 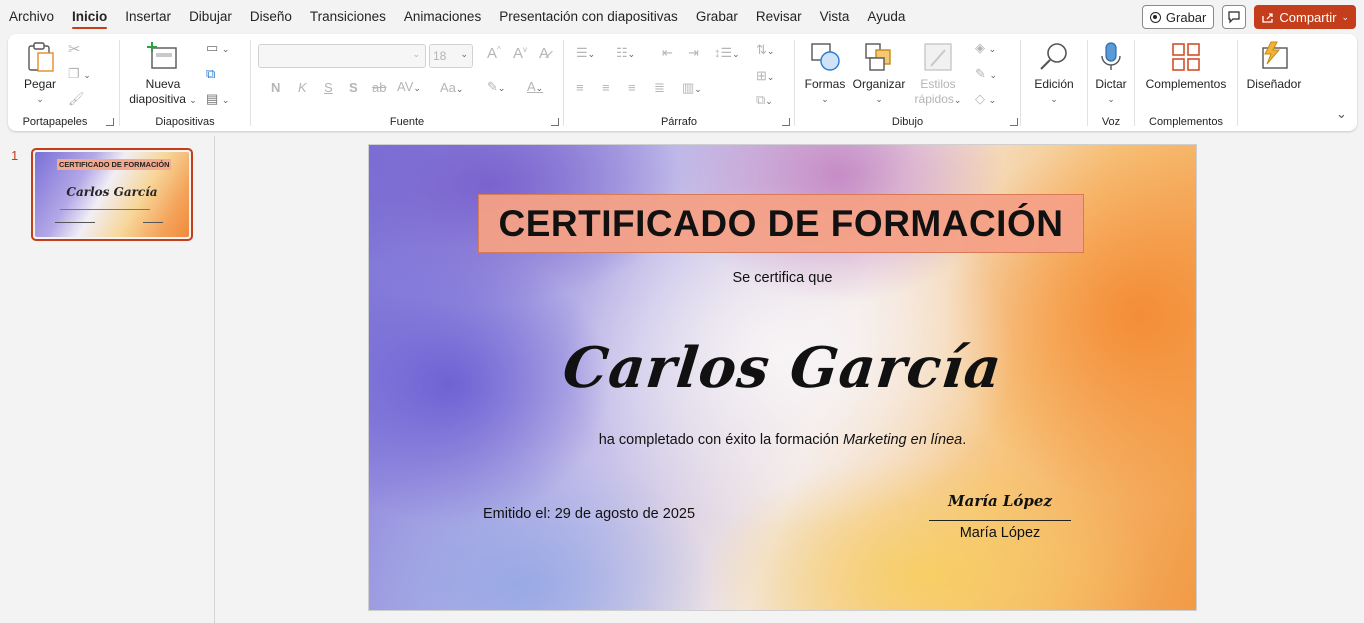 I want to click on tab-animaciones: Animaciones, so click(x=442, y=17).